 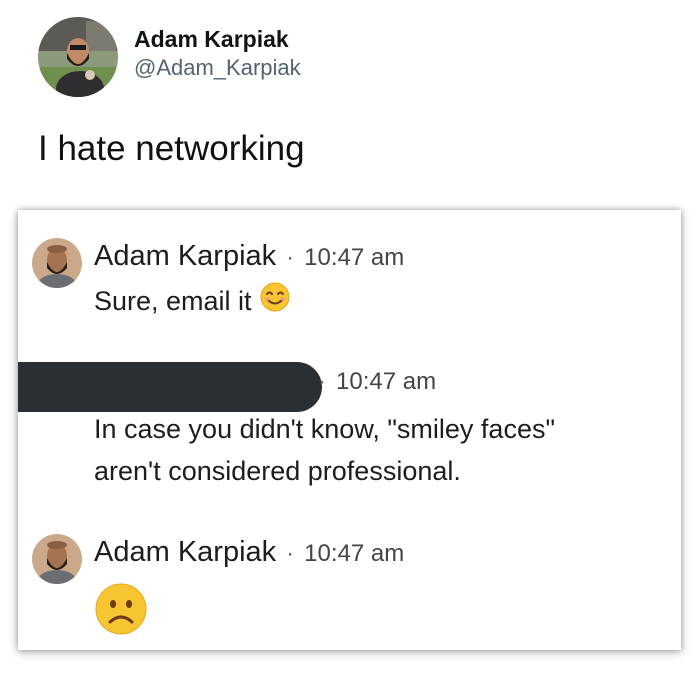 I want to click on smiling-face-icon, so click(x=275, y=303).